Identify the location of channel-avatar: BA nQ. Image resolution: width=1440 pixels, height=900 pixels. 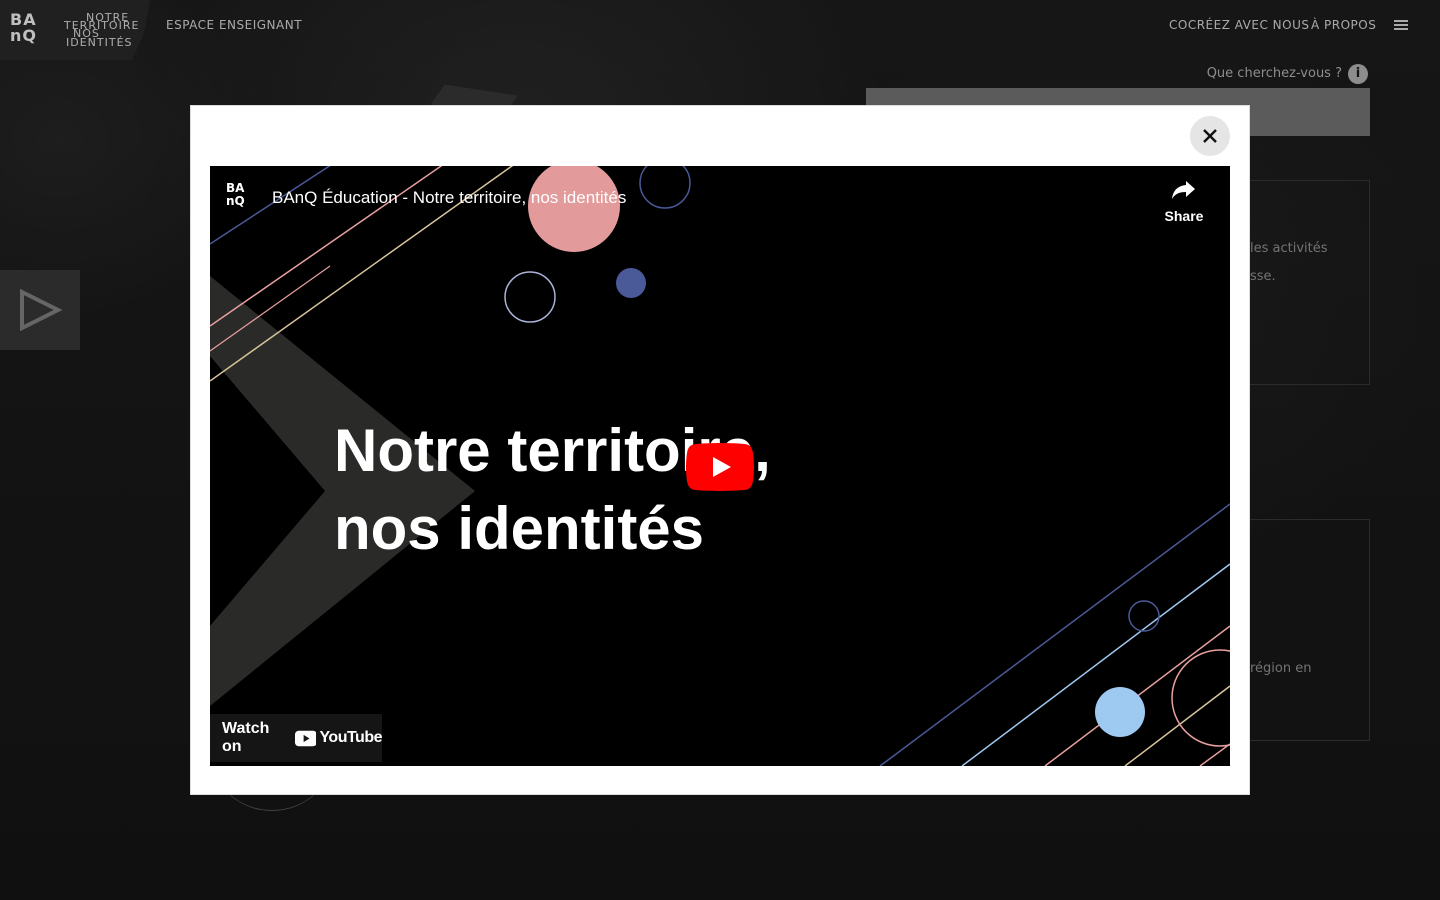
(242, 198).